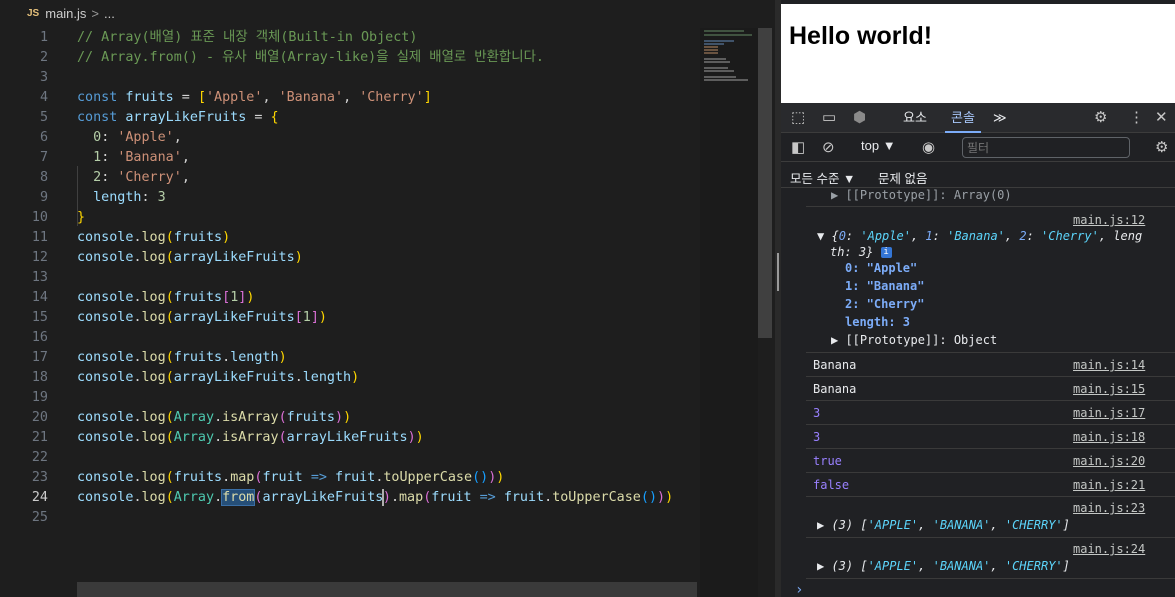 Image resolution: width=1175 pixels, height=597 pixels. I want to click on tab-elements: 요소, so click(915, 118).